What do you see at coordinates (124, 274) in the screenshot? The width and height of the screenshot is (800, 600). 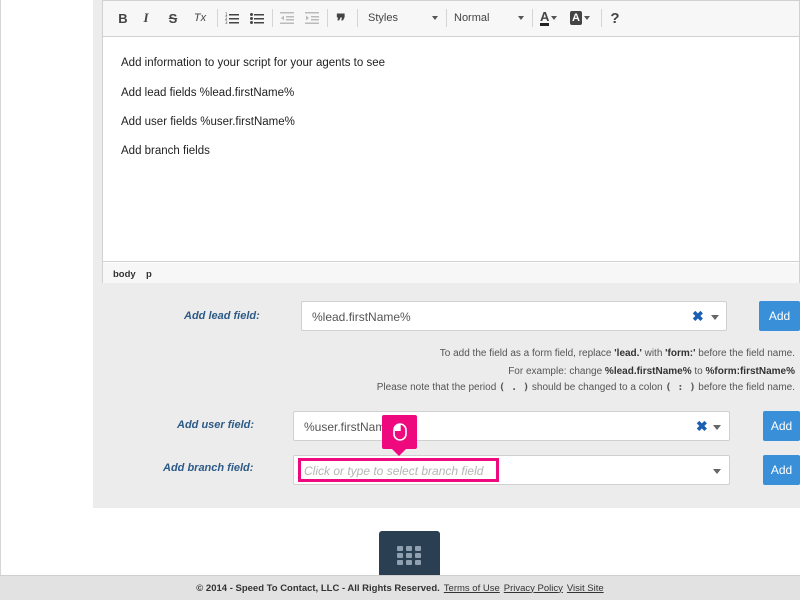 I see `path-element-body: body` at bounding box center [124, 274].